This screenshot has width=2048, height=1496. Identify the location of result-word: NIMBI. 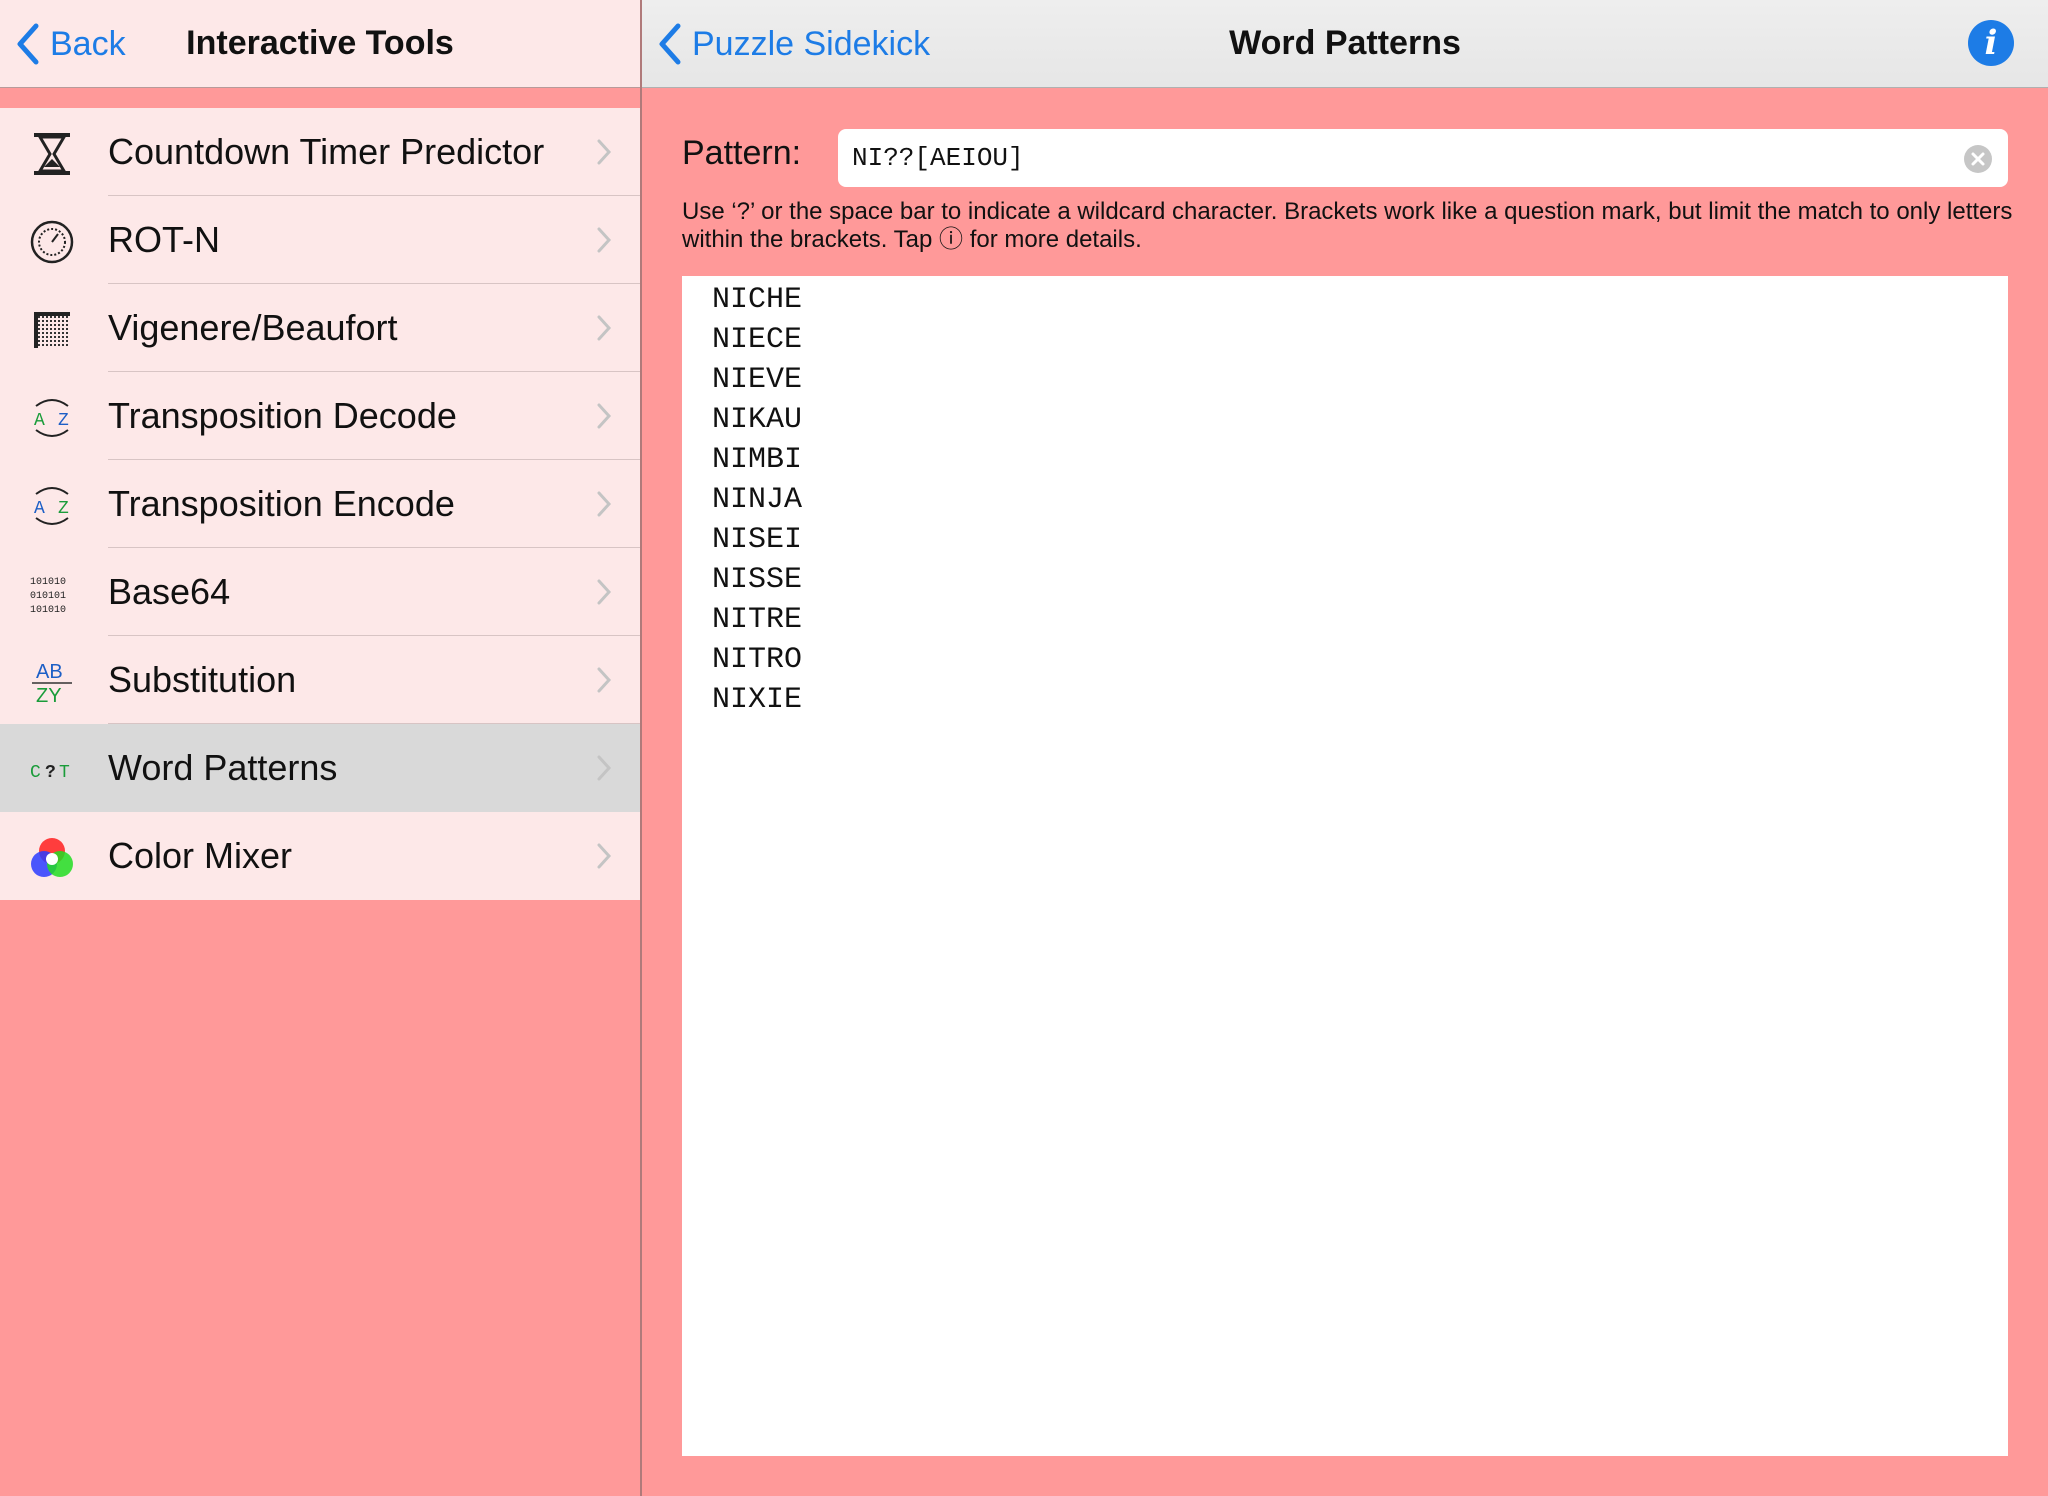
(757, 460).